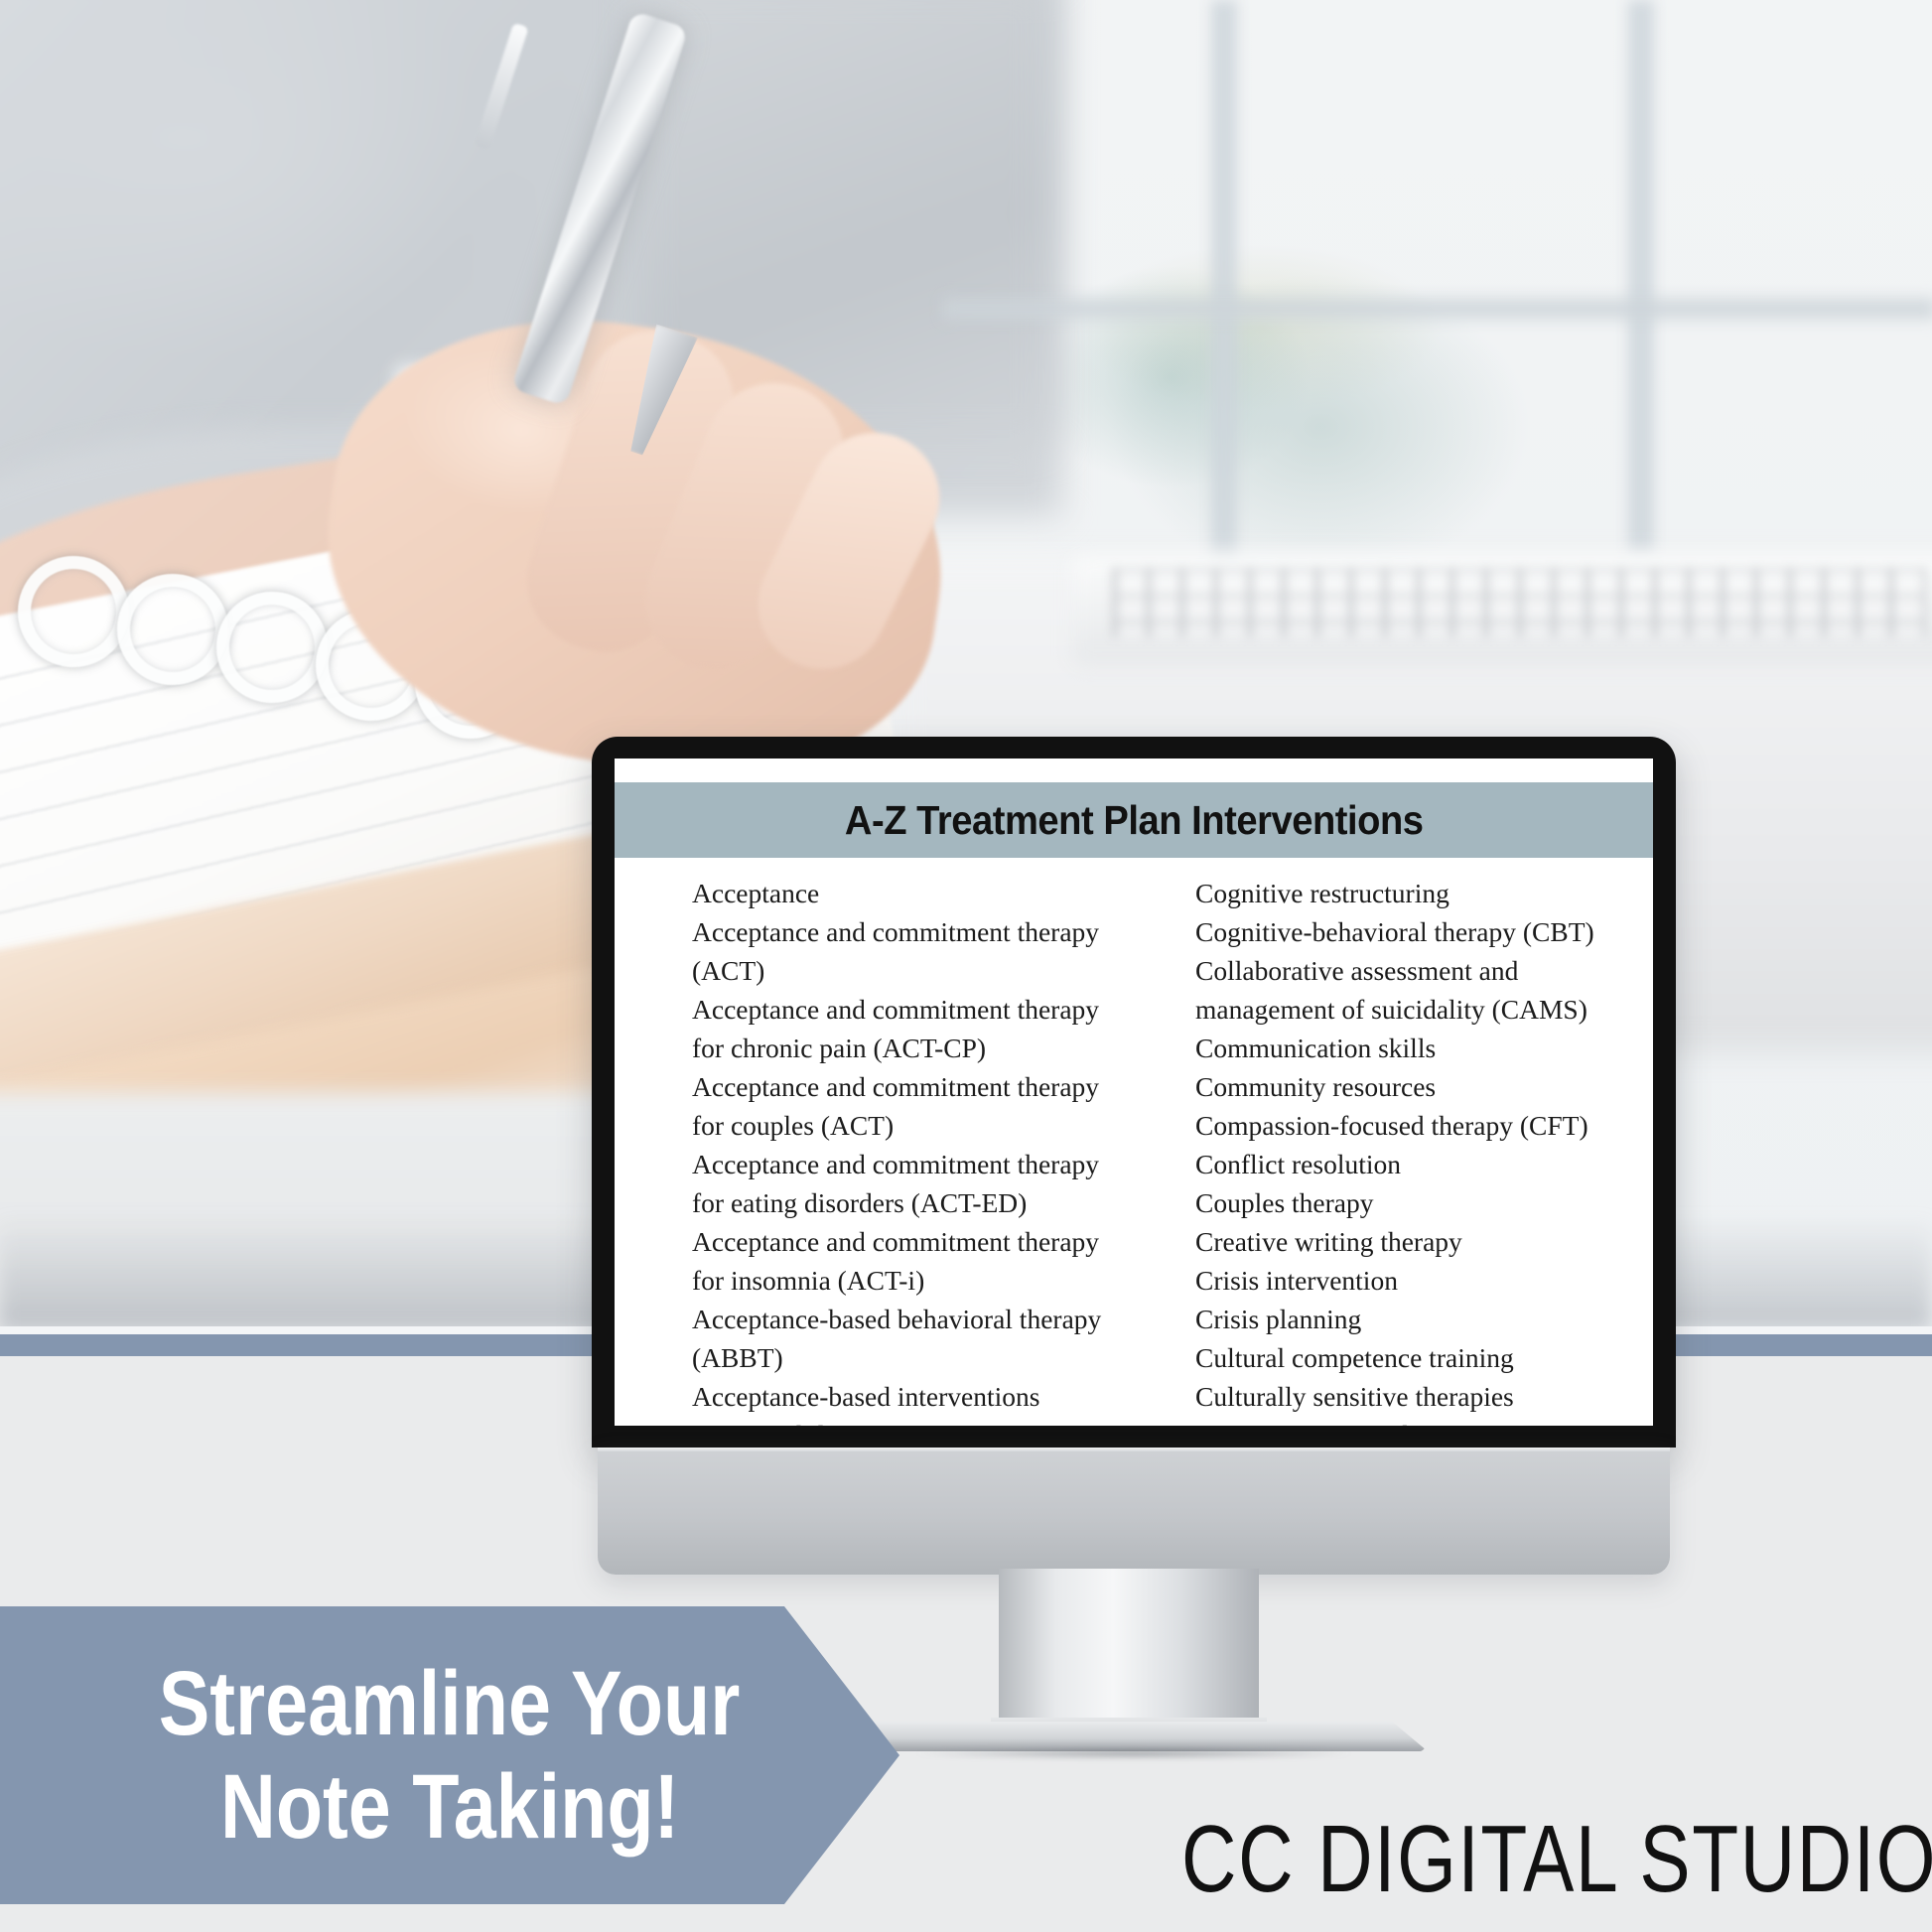  I want to click on list-item: Cultural competence training, so click(1355, 1358).